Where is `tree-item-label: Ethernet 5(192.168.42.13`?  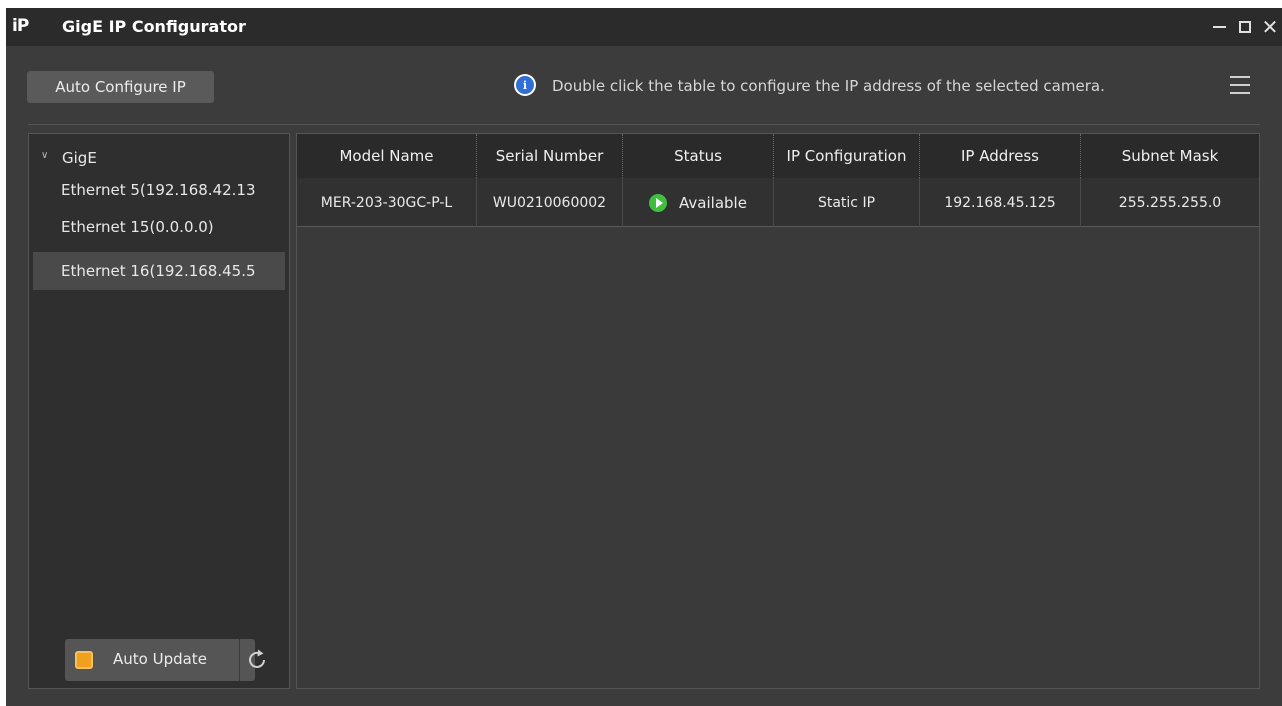 tree-item-label: Ethernet 5(192.168.42.13 is located at coordinates (158, 190).